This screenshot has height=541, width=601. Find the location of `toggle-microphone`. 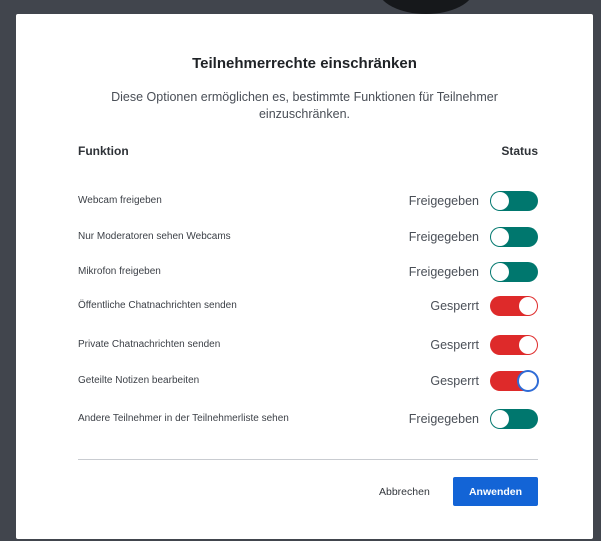

toggle-microphone is located at coordinates (514, 272).